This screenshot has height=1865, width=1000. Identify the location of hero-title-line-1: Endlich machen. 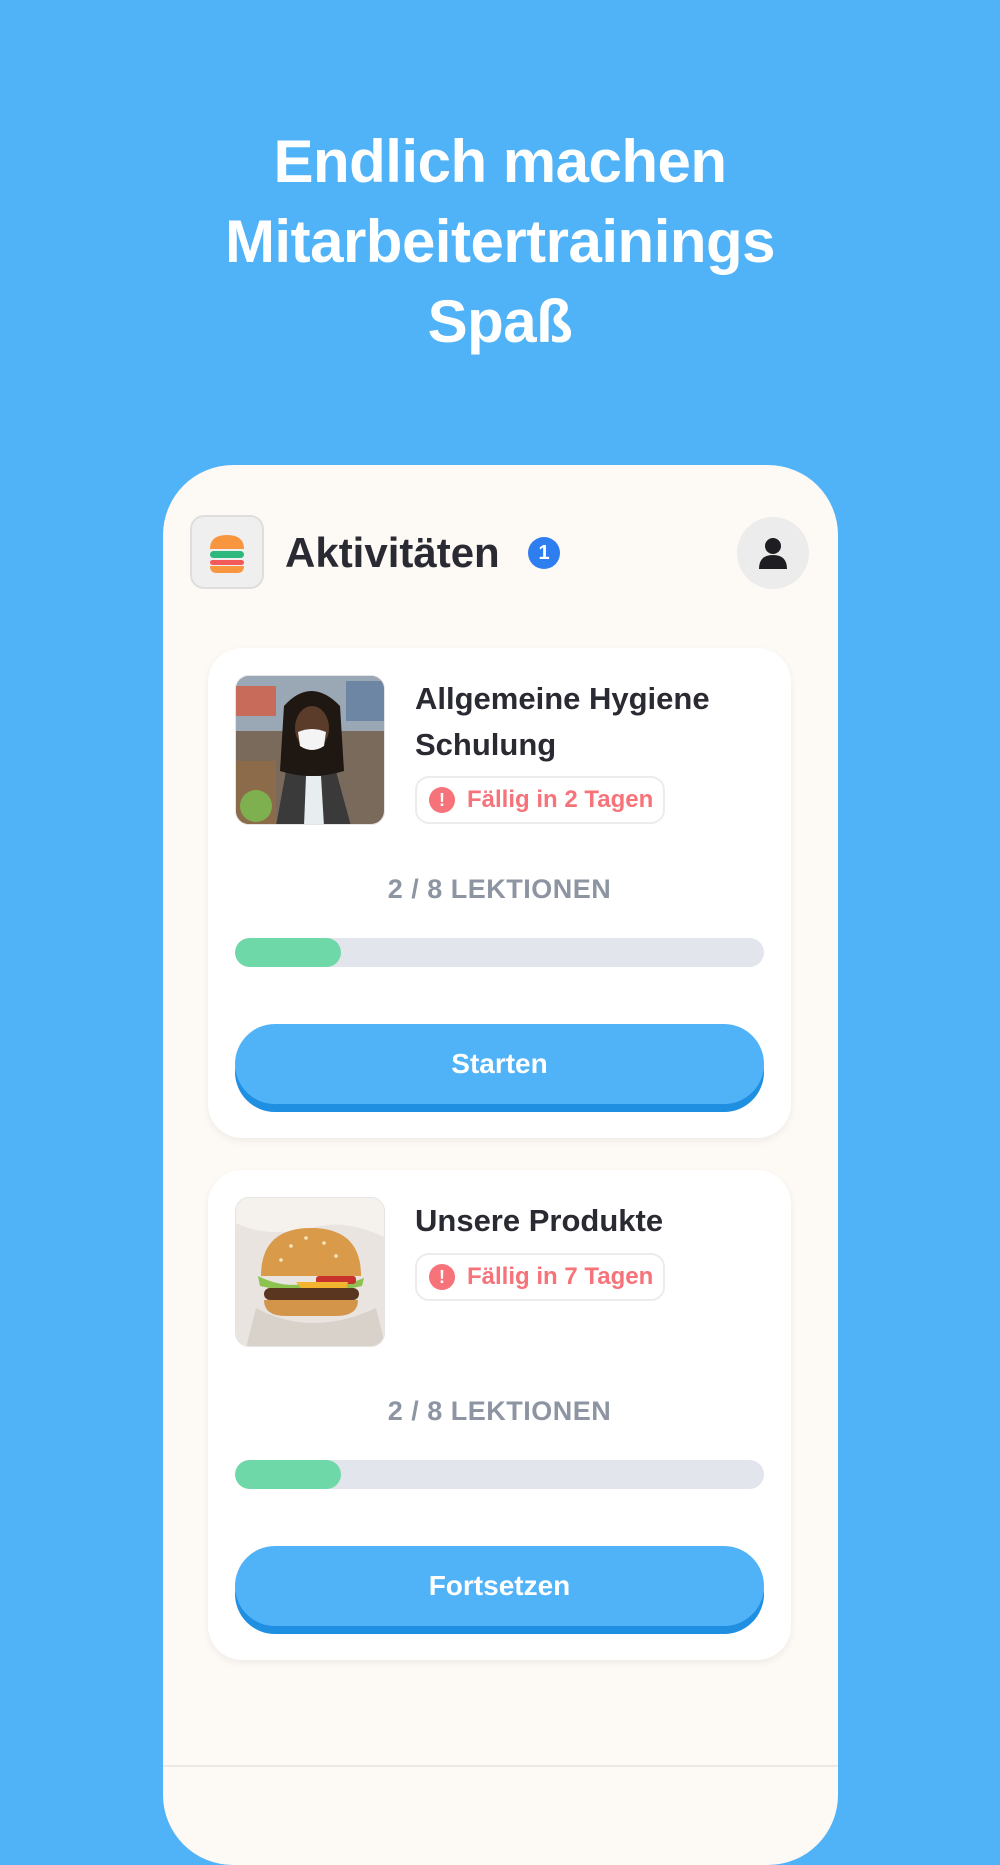
(500, 161).